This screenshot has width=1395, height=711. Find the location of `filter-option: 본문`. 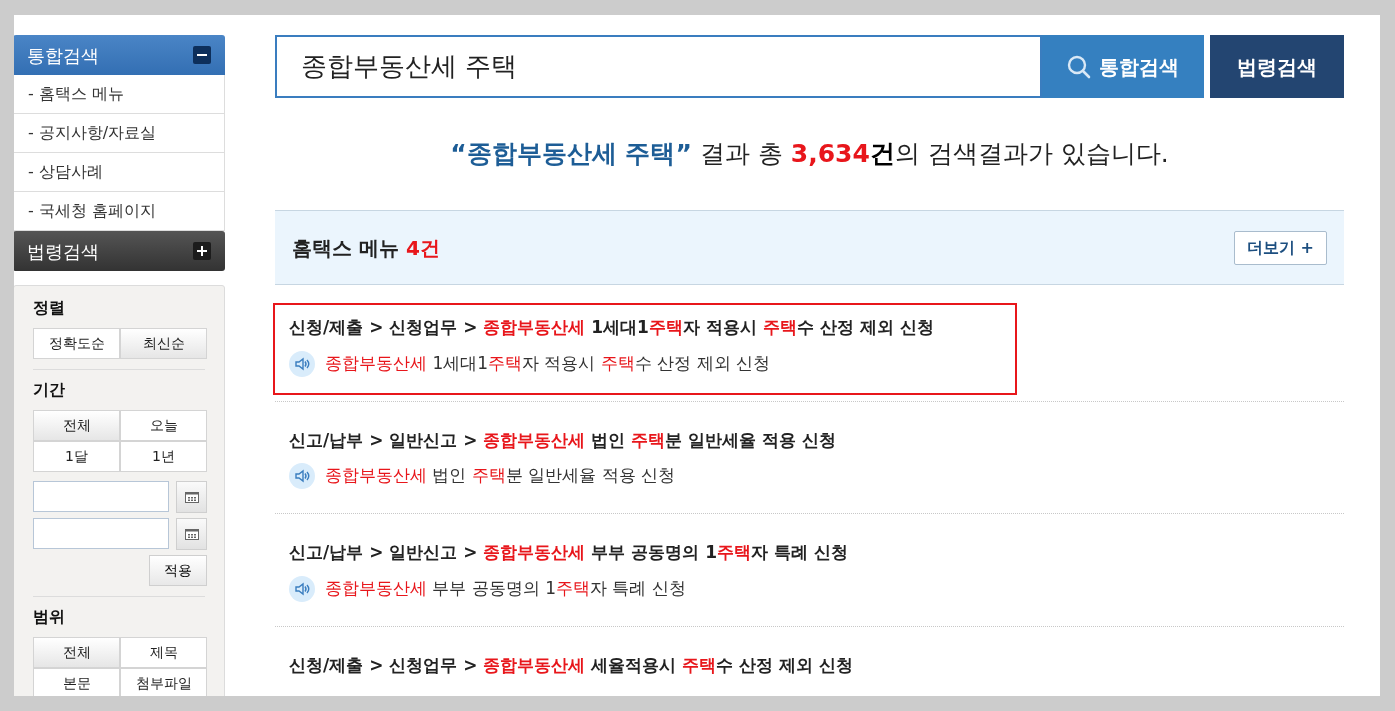

filter-option: 본문 is located at coordinates (76, 682).